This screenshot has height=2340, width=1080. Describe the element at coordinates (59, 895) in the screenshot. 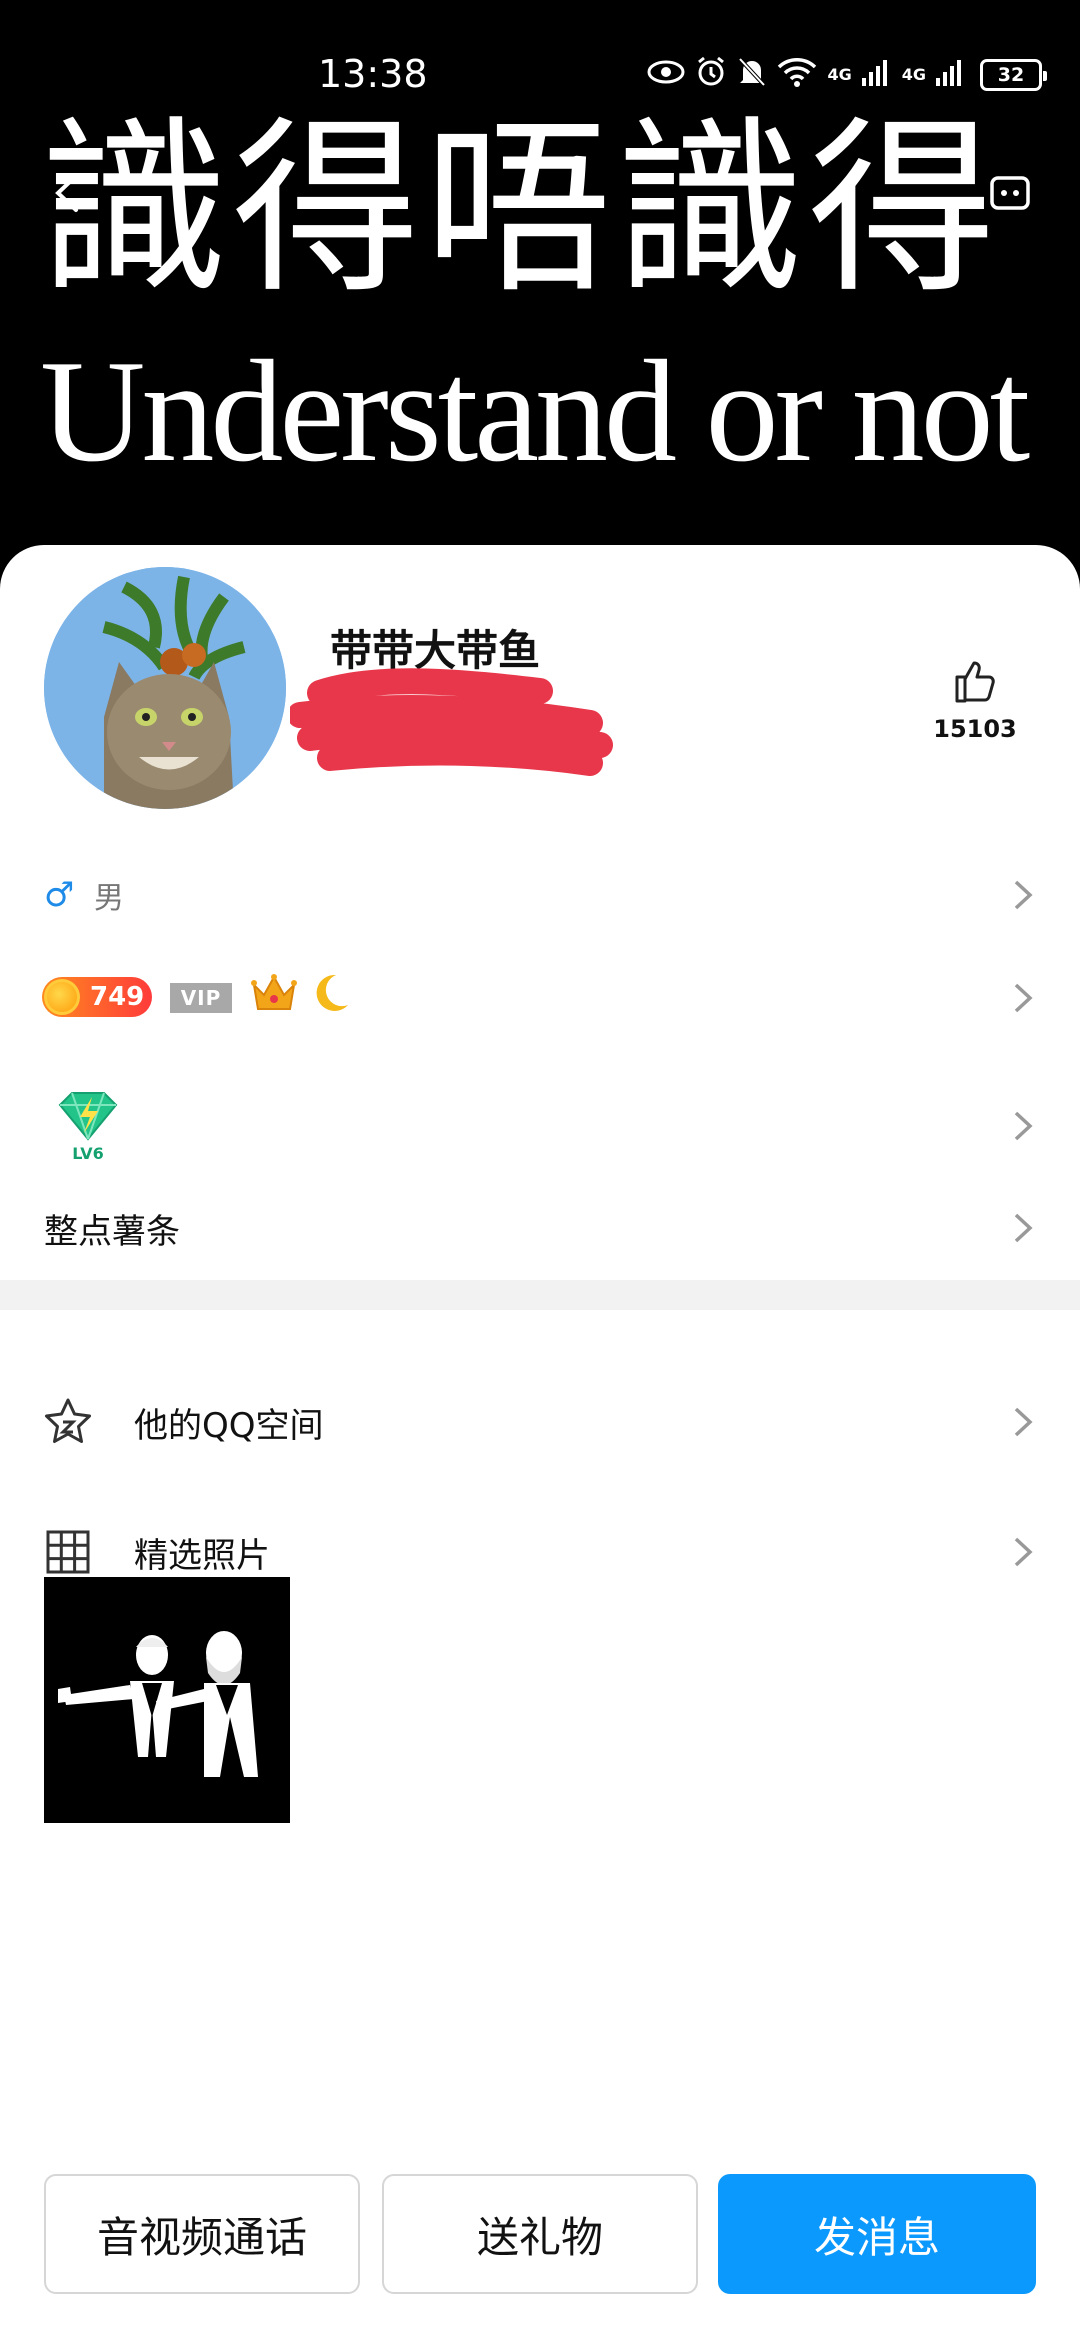

I see `male-icon: ♂` at that location.